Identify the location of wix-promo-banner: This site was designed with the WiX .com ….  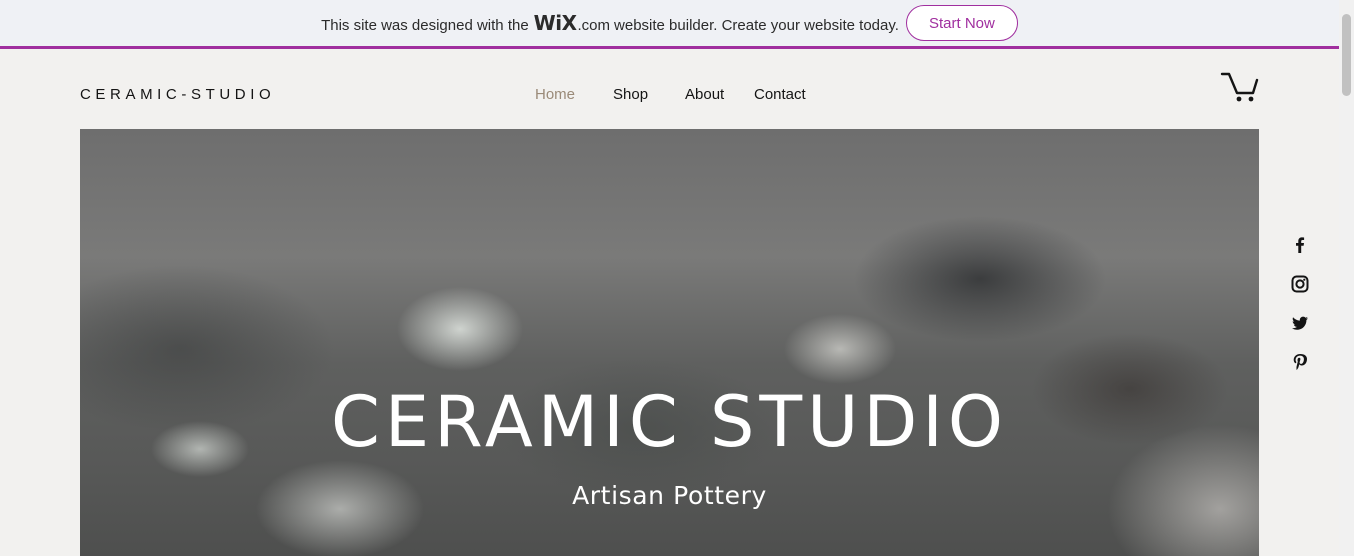
(669, 24).